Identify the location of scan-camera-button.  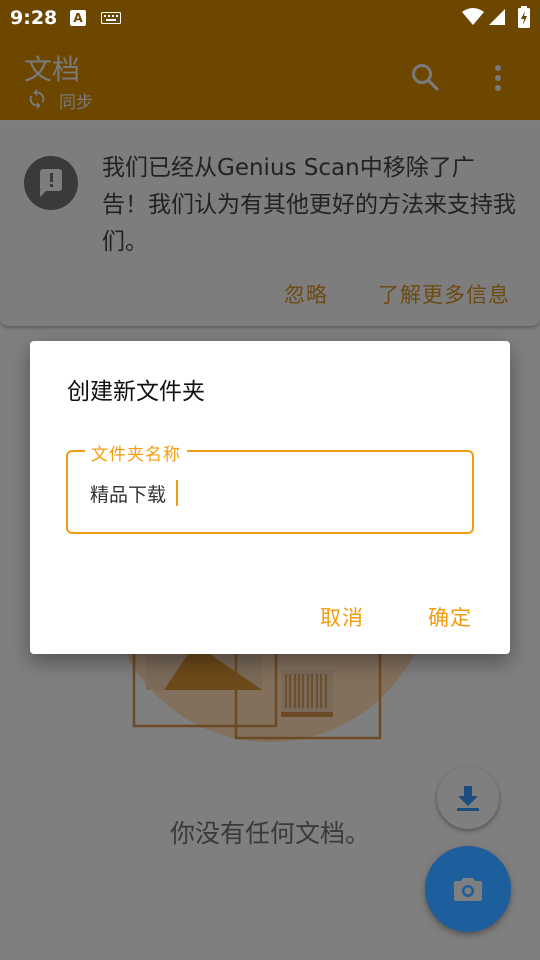
(468, 889).